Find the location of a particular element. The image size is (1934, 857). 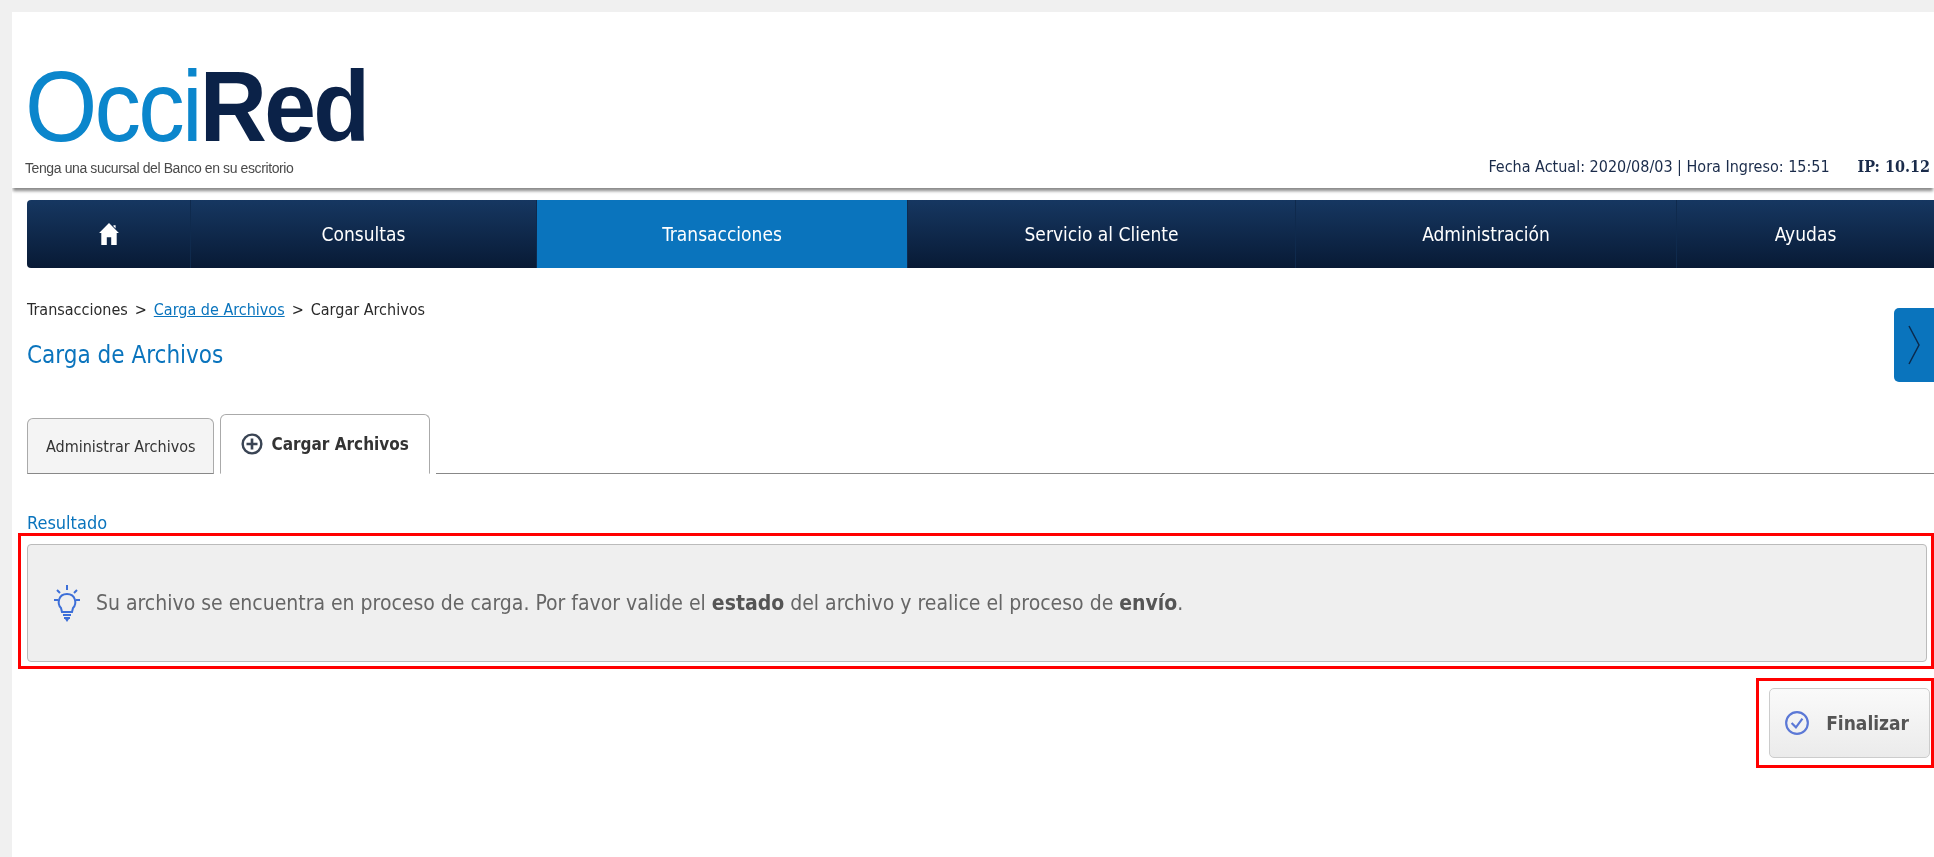

ip-address: IP: 10.12 is located at coordinates (1893, 166).